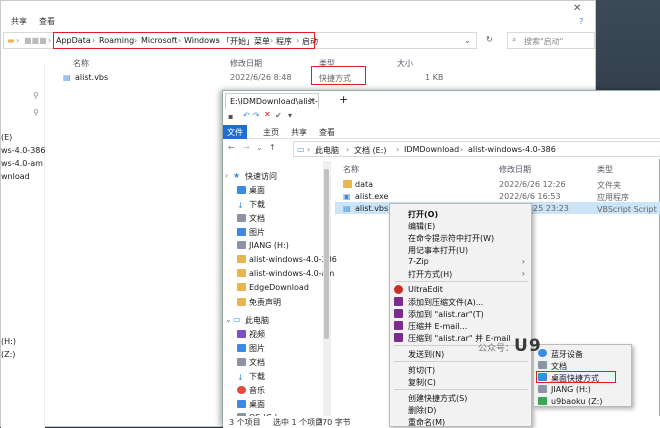 Image resolution: width=660 pixels, height=428 pixels. Describe the element at coordinates (421, 370) in the screenshot. I see `menu-item-cut: 剪切(T)` at that location.